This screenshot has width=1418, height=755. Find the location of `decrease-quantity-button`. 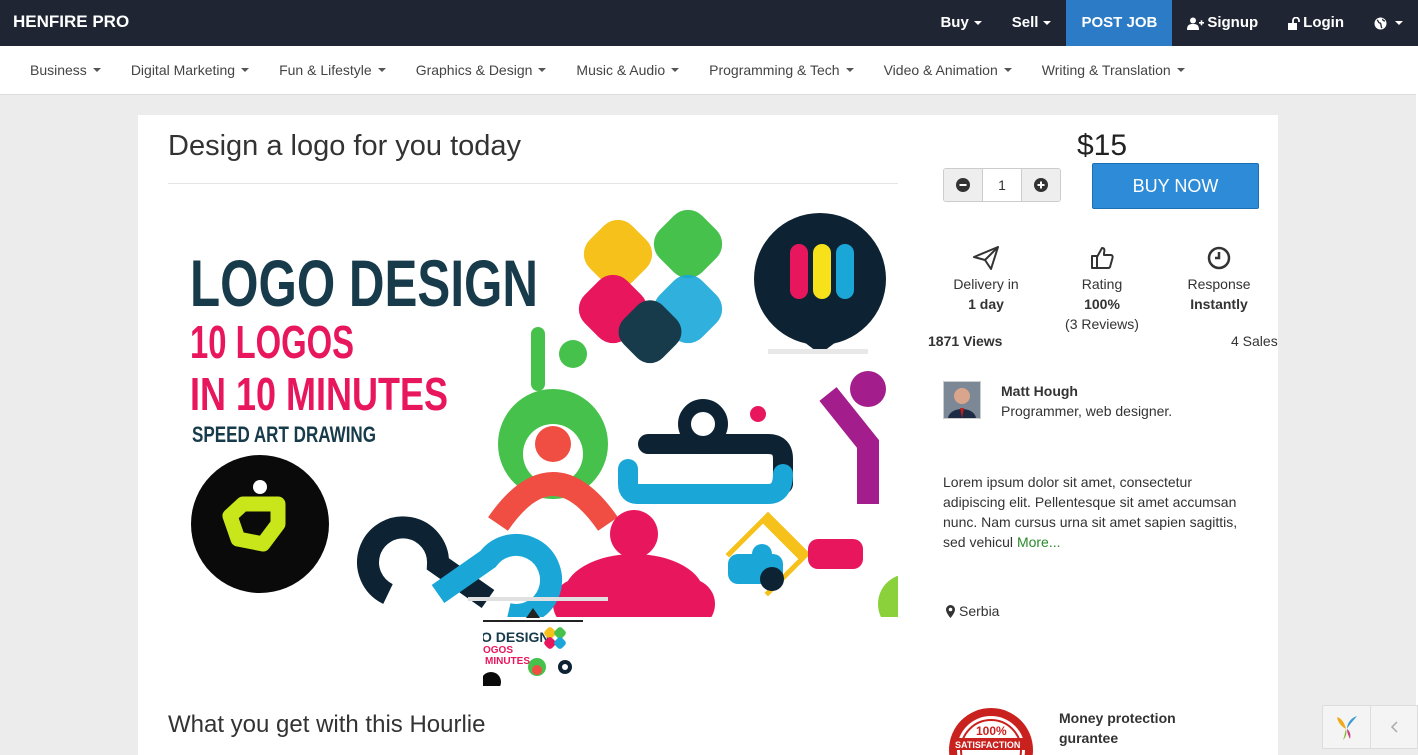

decrease-quantity-button is located at coordinates (963, 185).